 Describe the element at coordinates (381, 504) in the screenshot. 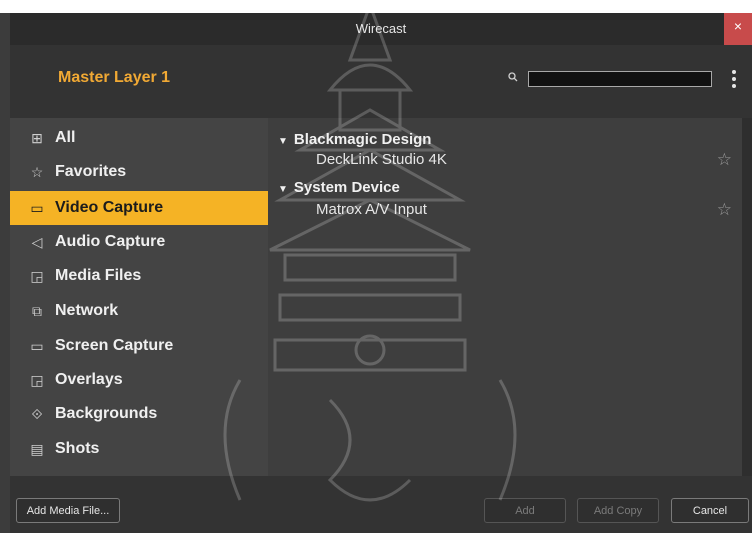

I see `footer: Add Media File... Add Add Copy Cancel` at that location.